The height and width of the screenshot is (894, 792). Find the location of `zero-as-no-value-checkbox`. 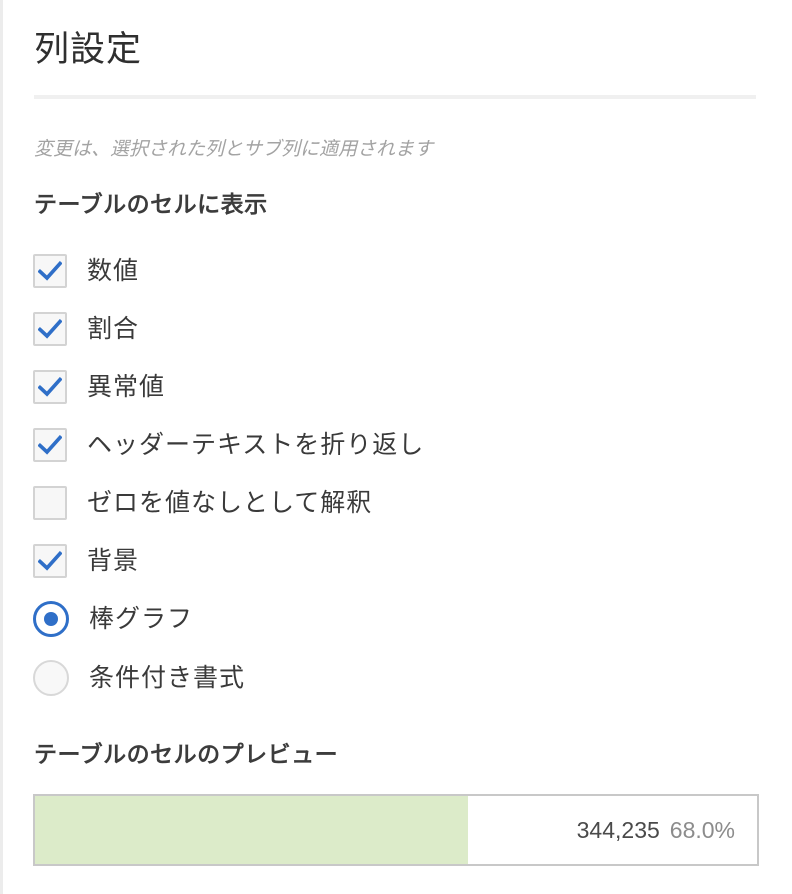

zero-as-no-value-checkbox is located at coordinates (50, 503).